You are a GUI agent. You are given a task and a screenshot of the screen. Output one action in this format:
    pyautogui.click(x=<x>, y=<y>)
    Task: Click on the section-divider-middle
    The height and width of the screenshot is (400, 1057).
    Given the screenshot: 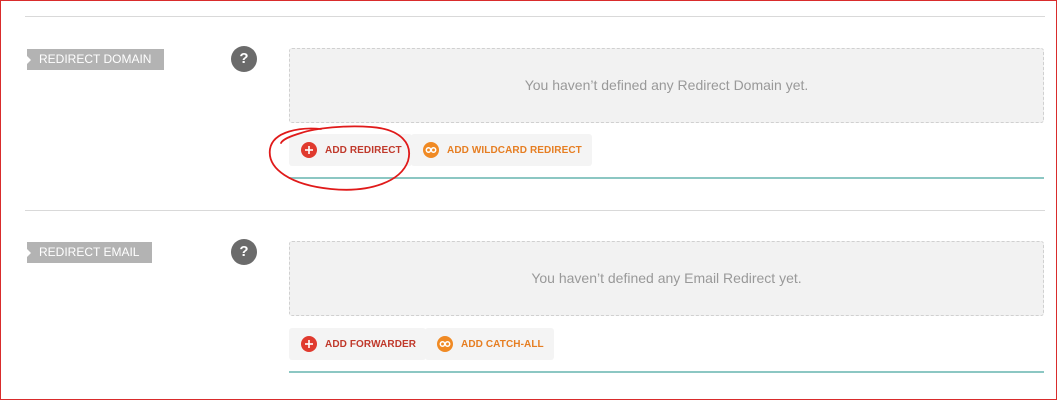 What is the action you would take?
    pyautogui.click(x=535, y=210)
    